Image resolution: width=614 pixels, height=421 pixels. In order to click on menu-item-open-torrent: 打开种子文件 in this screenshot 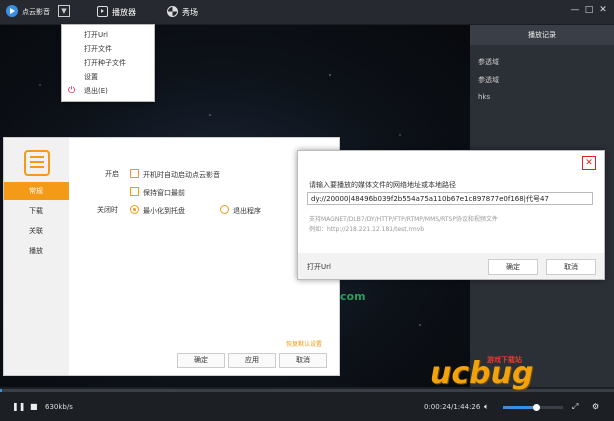, I will do `click(108, 63)`.